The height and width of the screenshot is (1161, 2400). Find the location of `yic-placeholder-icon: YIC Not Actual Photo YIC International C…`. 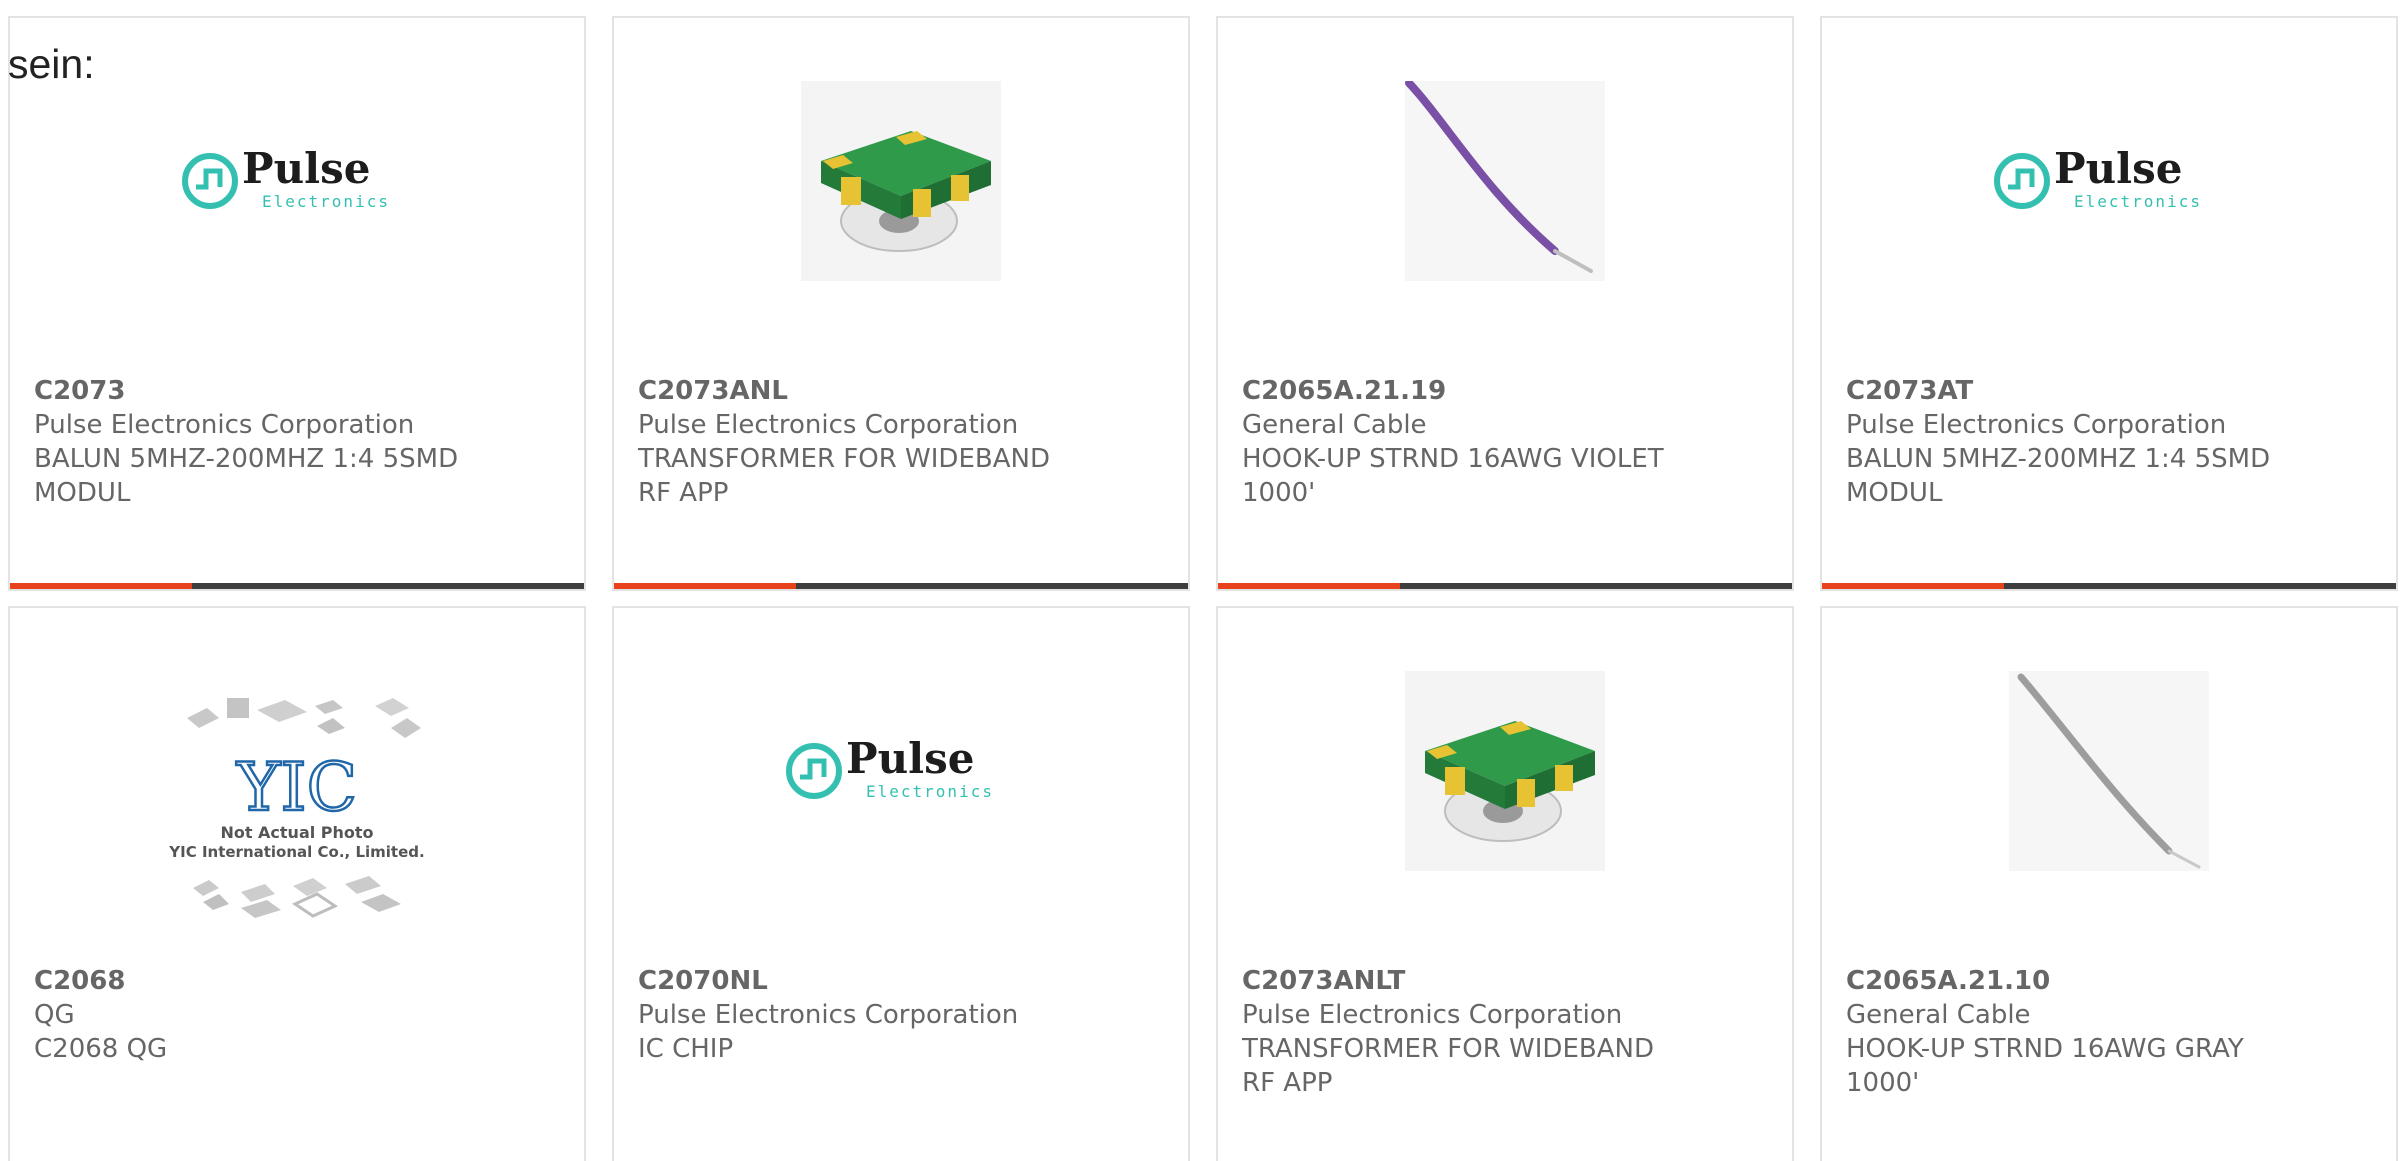

yic-placeholder-icon: YIC Not Actual Photo YIC International C… is located at coordinates (296, 808).